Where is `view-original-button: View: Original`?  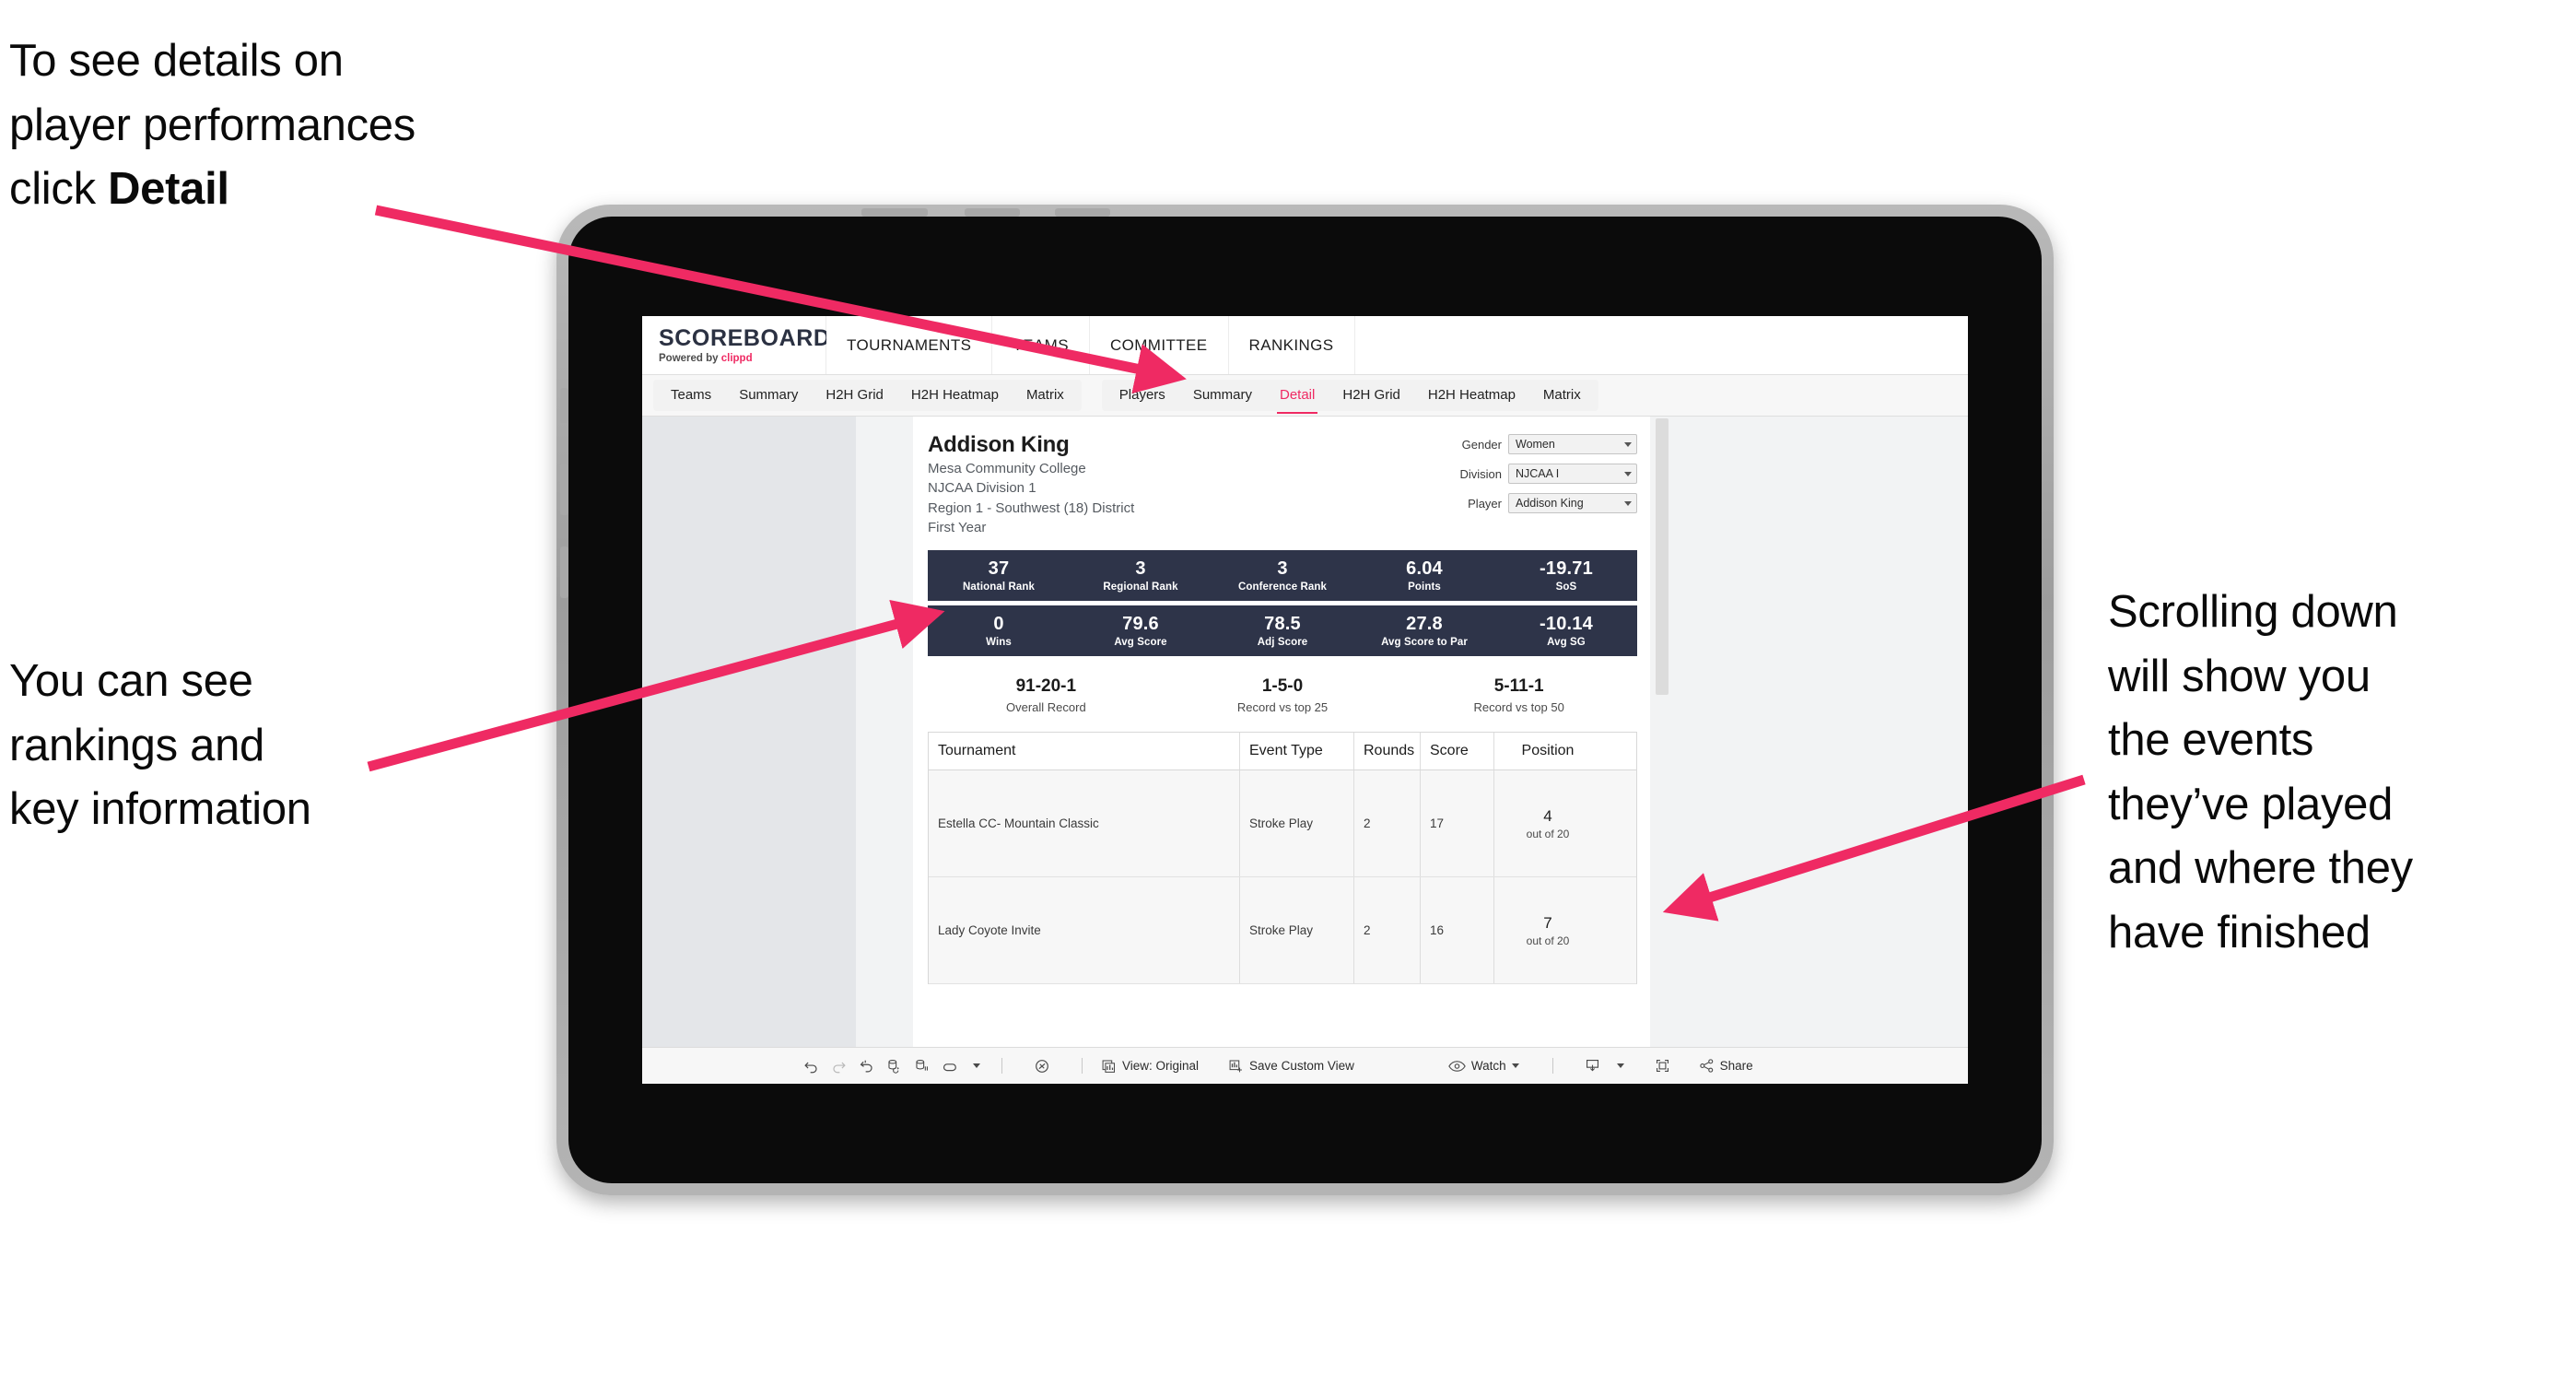 view-original-button: View: Original is located at coordinates (1150, 1067).